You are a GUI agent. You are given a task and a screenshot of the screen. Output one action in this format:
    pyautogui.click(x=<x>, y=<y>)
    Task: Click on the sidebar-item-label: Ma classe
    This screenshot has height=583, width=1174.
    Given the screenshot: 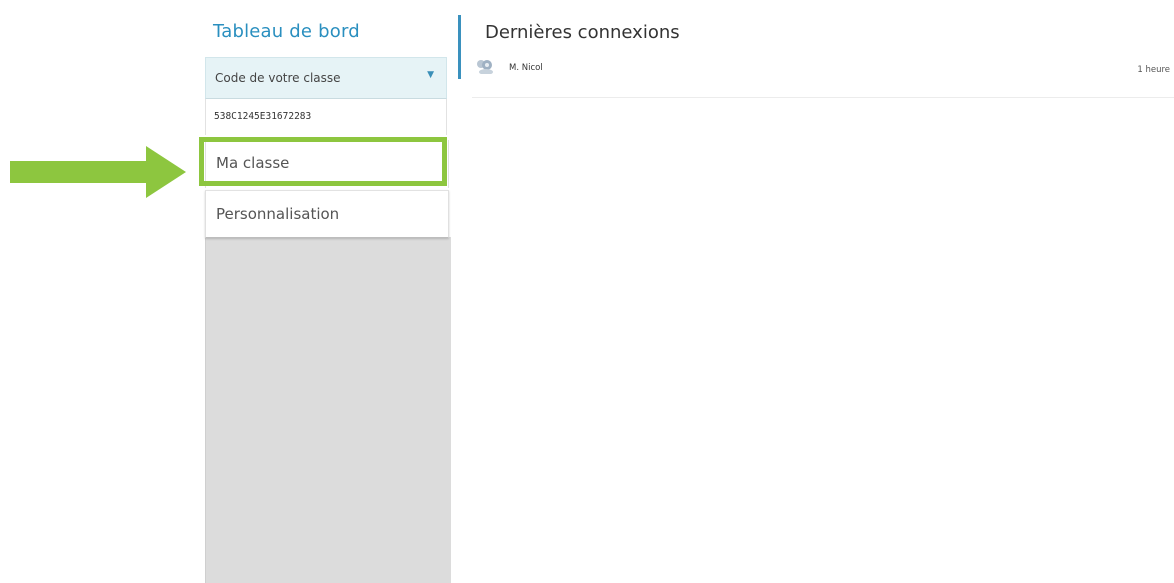 What is the action you would take?
    pyautogui.click(x=253, y=163)
    